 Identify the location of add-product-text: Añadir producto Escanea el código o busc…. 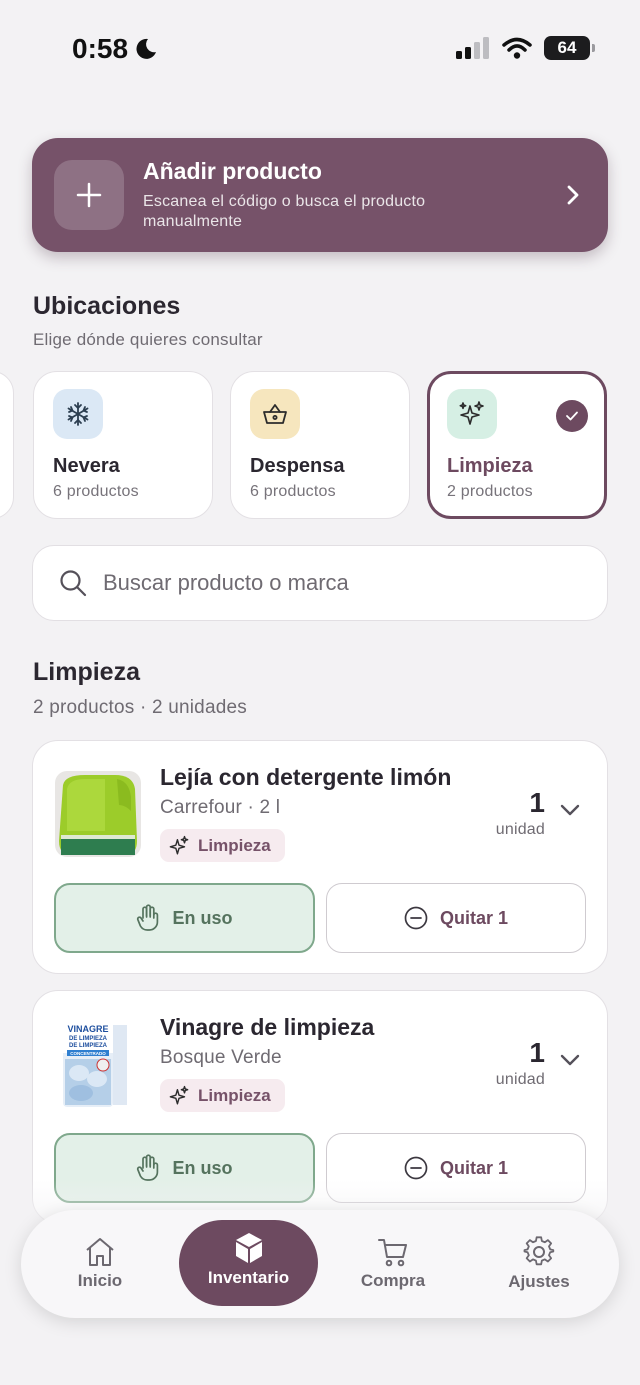
(354, 195).